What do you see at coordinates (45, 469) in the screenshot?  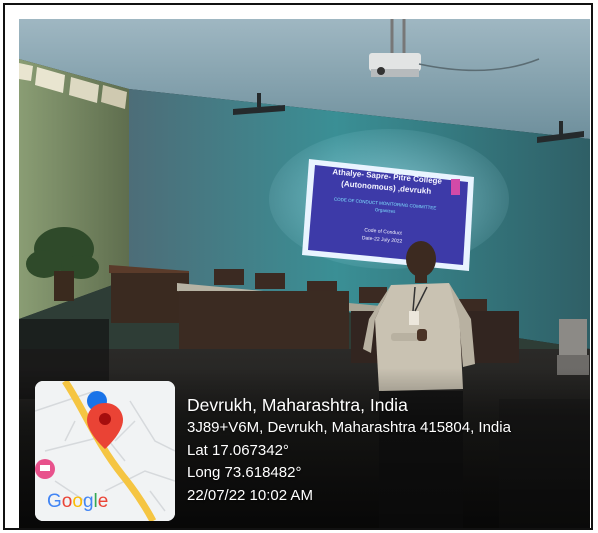 I see `hotel-marker-icon` at bounding box center [45, 469].